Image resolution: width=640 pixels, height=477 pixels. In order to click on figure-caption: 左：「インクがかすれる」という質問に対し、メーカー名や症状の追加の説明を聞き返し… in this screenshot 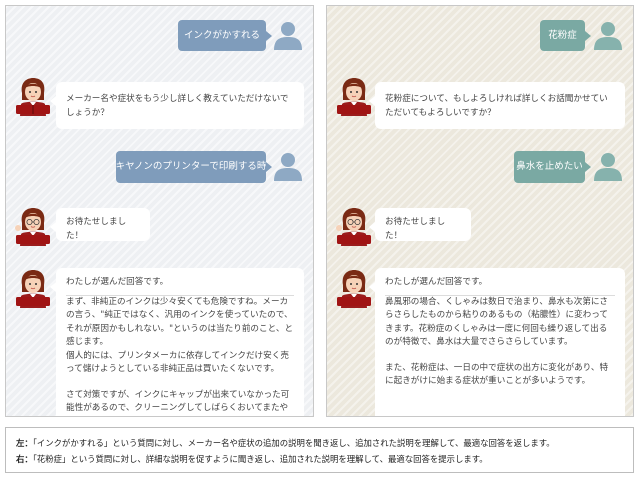, I will do `click(319, 450)`.